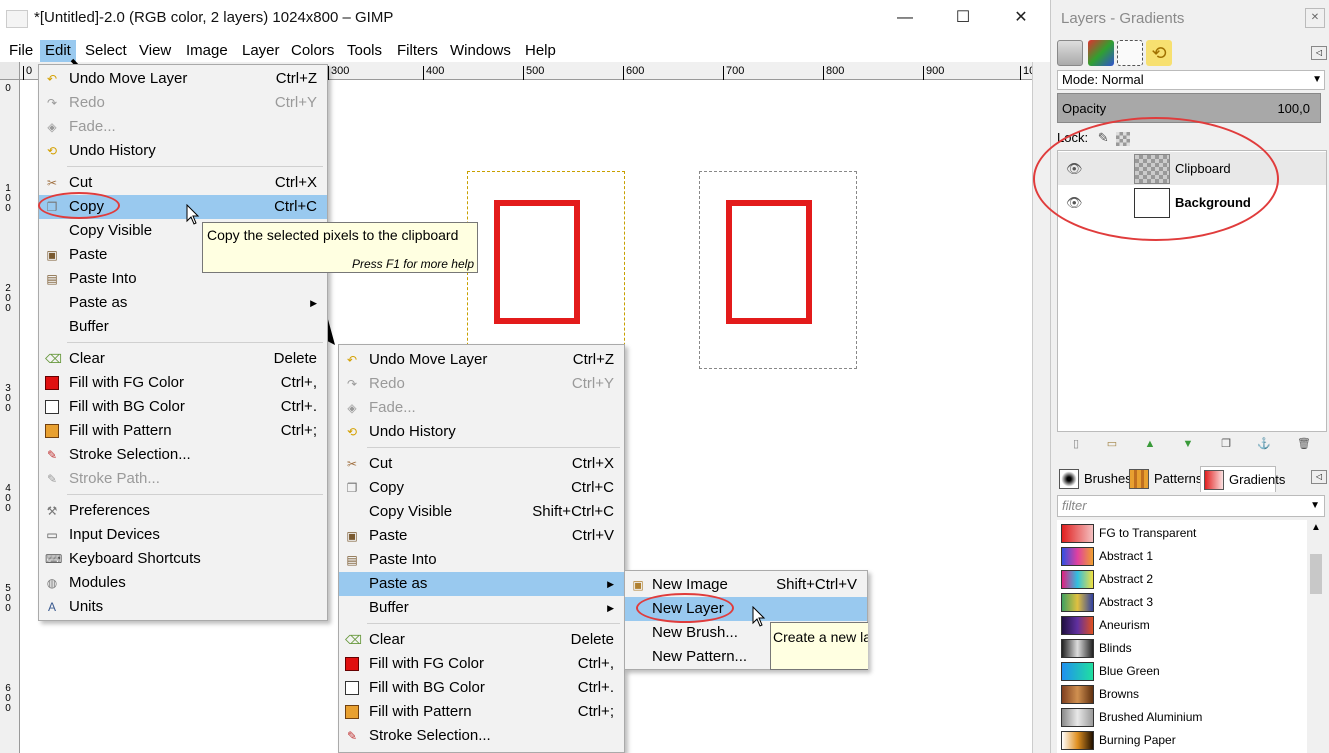 This screenshot has width=1329, height=753. I want to click on menu-item-paste: ▣ Paste Ctrl+V, so click(481, 536).